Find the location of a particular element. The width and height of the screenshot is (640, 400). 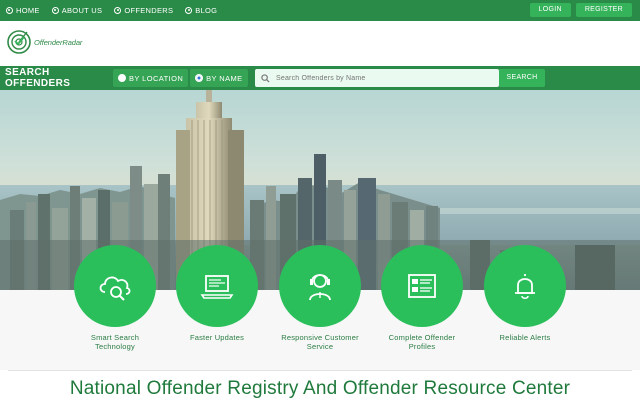

search-by-name-option: BY NAME is located at coordinates (219, 78).